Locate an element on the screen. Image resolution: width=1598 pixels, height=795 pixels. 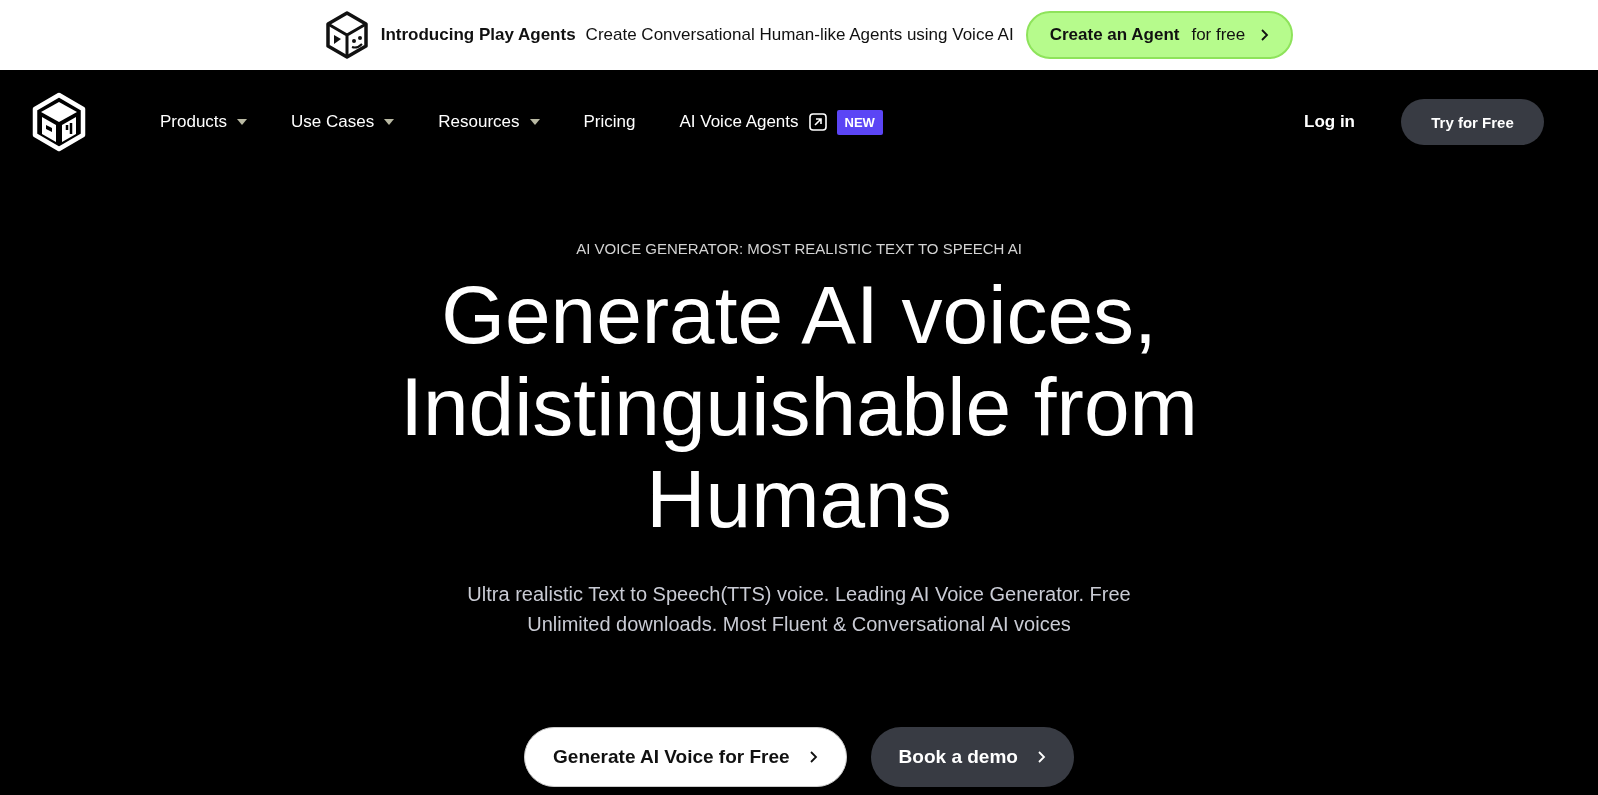
try-free-button: Try for Free is located at coordinates (1472, 122).